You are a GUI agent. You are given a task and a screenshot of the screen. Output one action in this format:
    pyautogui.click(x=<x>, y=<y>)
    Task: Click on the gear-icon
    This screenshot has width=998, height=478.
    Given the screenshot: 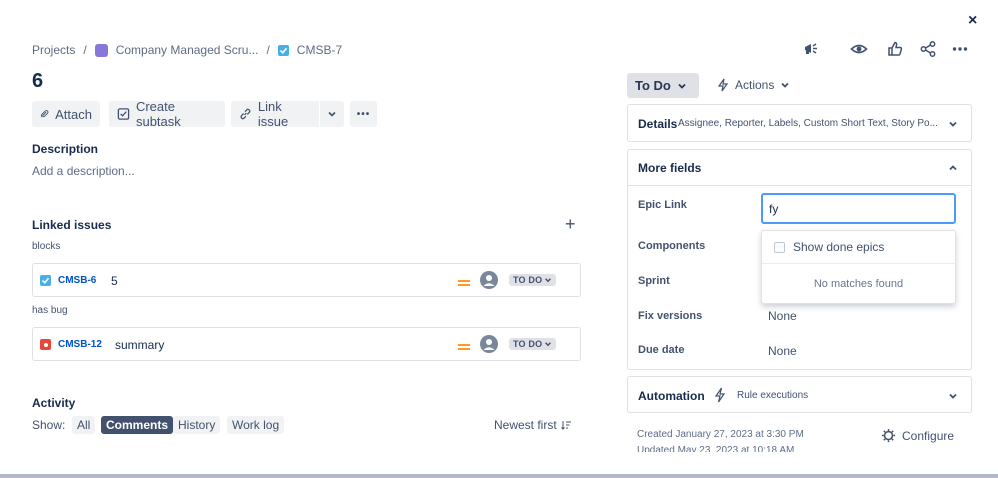 What is the action you would take?
    pyautogui.click(x=888, y=435)
    